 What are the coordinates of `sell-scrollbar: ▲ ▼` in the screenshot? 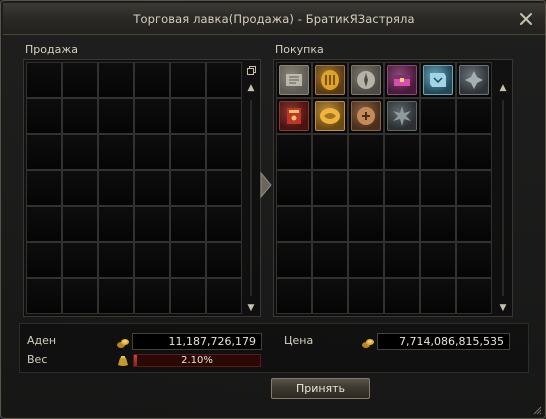 It's located at (251, 188).